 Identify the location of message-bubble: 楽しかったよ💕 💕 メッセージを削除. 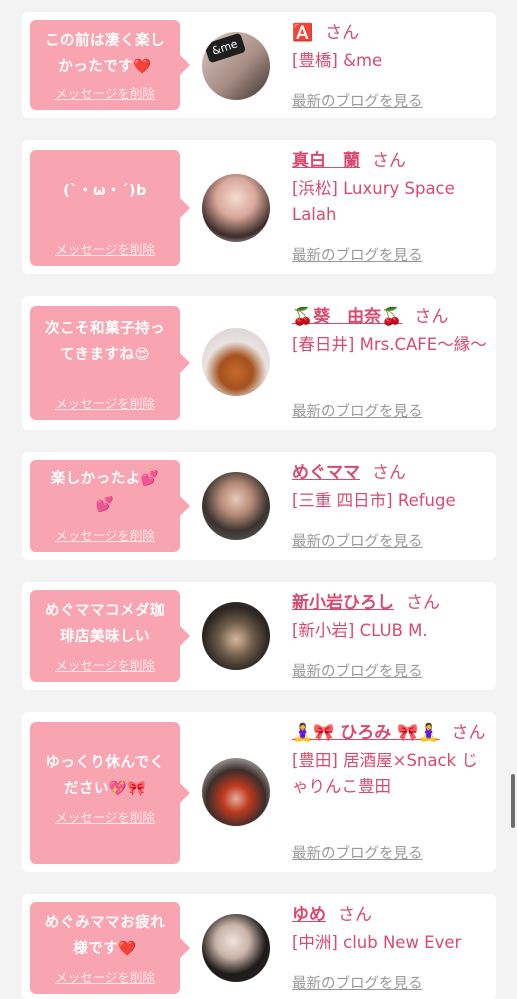
(110, 506).